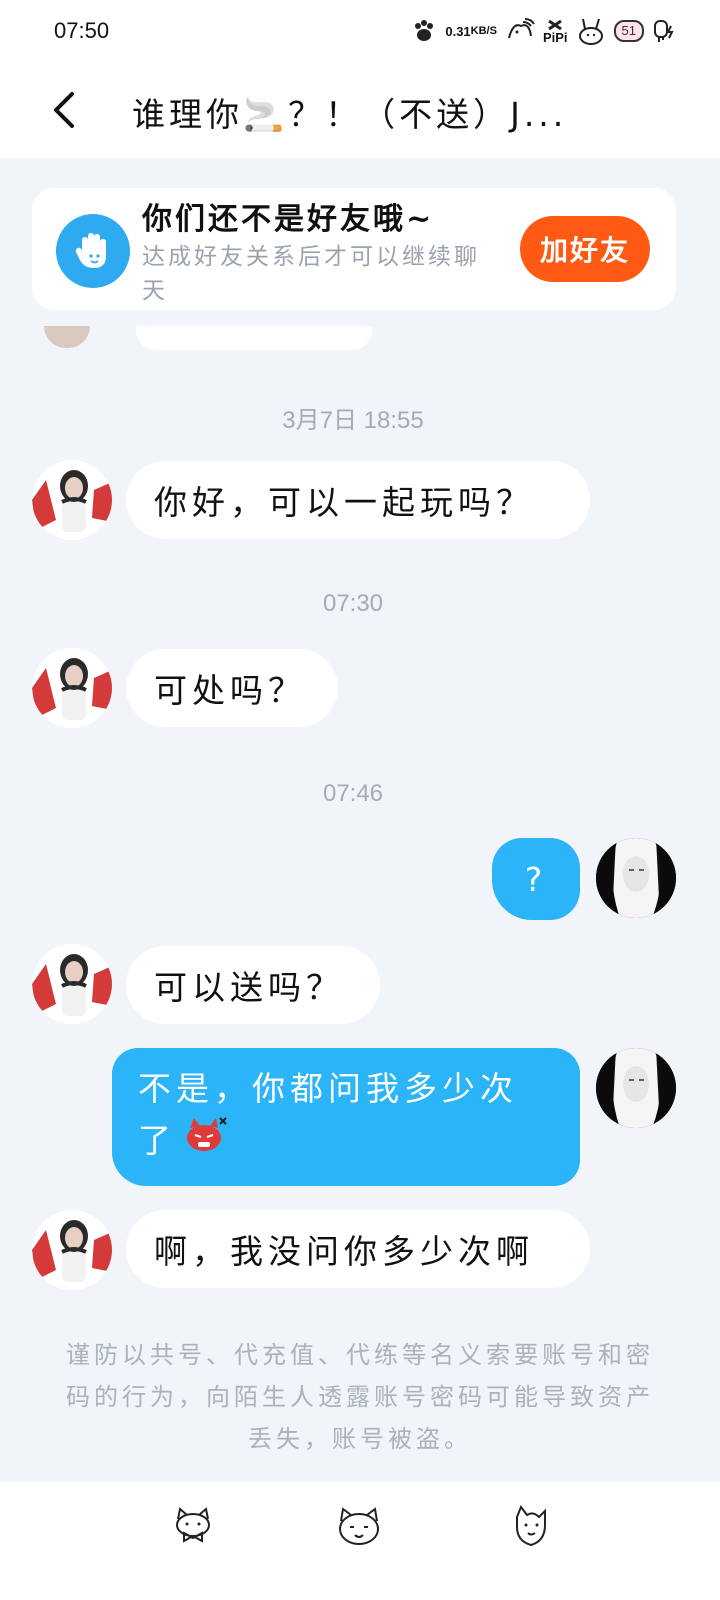  I want to click on message-timestamp: 07:30, so click(353, 603).